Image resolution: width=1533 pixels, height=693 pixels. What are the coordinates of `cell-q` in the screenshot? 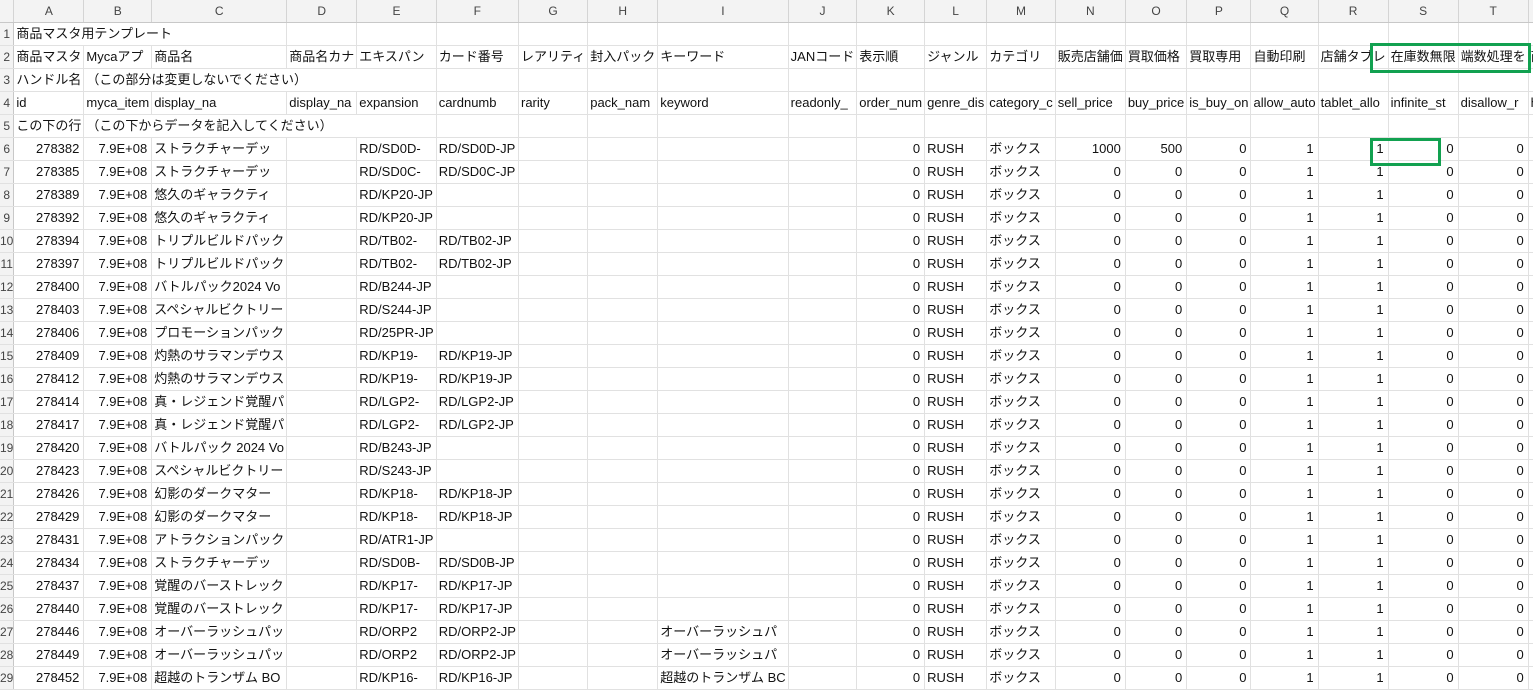 It's located at (1284, 126).